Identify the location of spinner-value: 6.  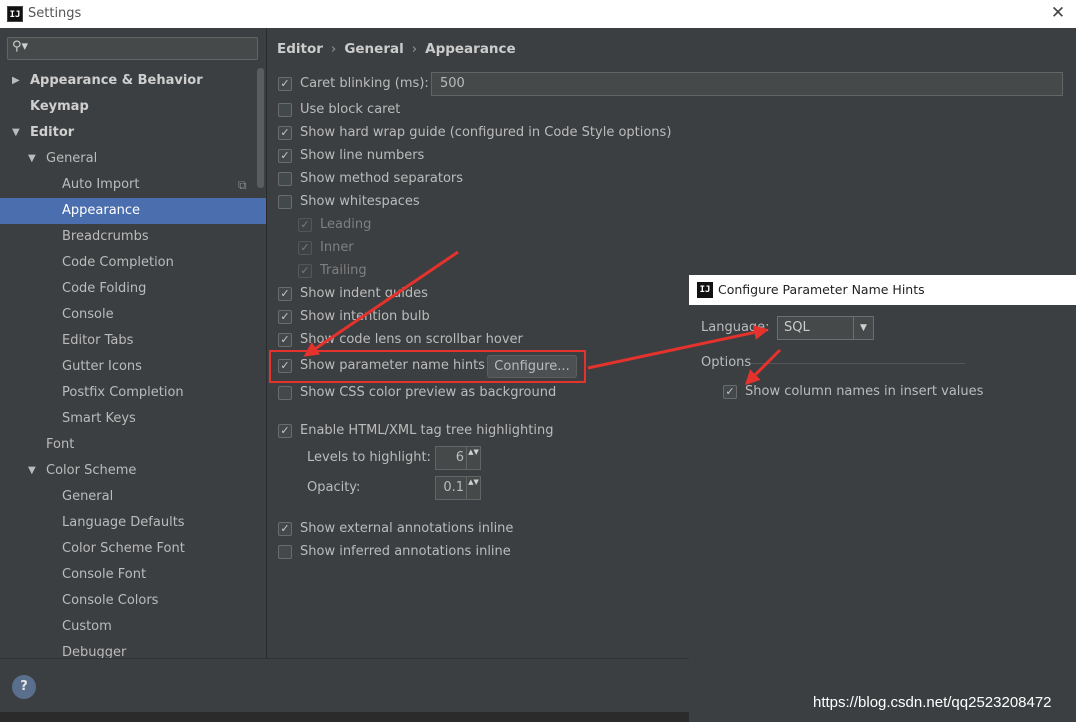
(459, 457).